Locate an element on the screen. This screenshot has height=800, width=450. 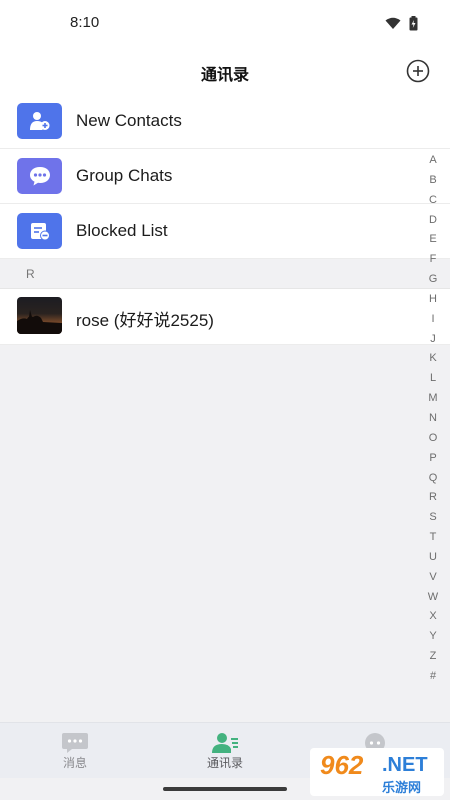
index-letter: K is located at coordinates (433, 359).